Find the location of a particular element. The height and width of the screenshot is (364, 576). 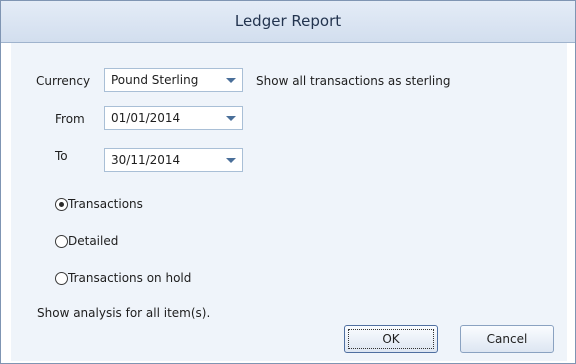

from-date-picker: 01/01/2014 is located at coordinates (173, 118).